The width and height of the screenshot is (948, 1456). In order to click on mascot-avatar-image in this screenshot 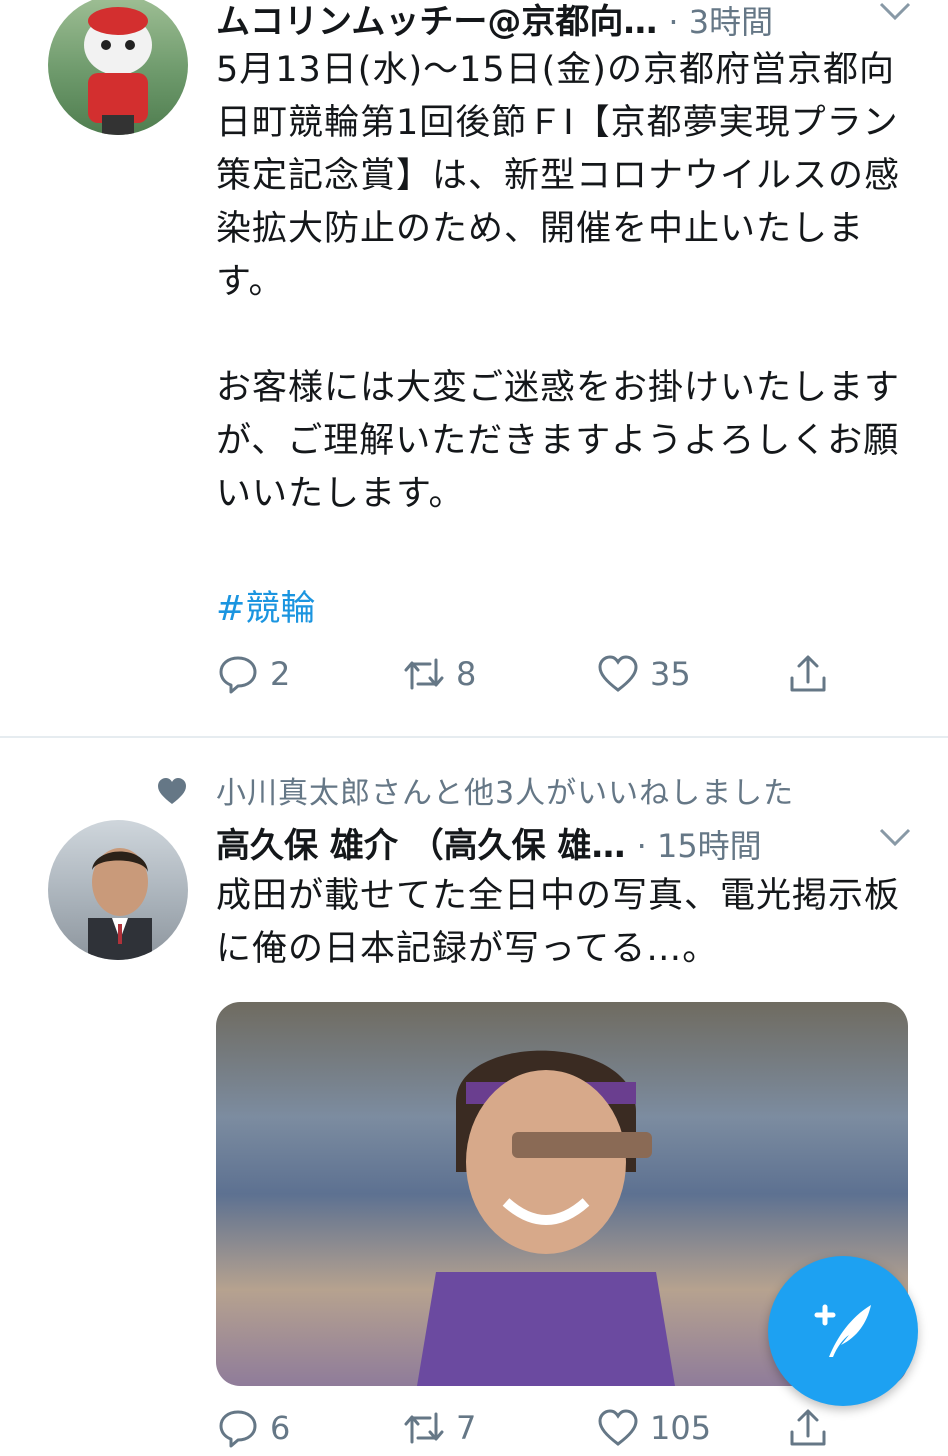, I will do `click(118, 71)`.